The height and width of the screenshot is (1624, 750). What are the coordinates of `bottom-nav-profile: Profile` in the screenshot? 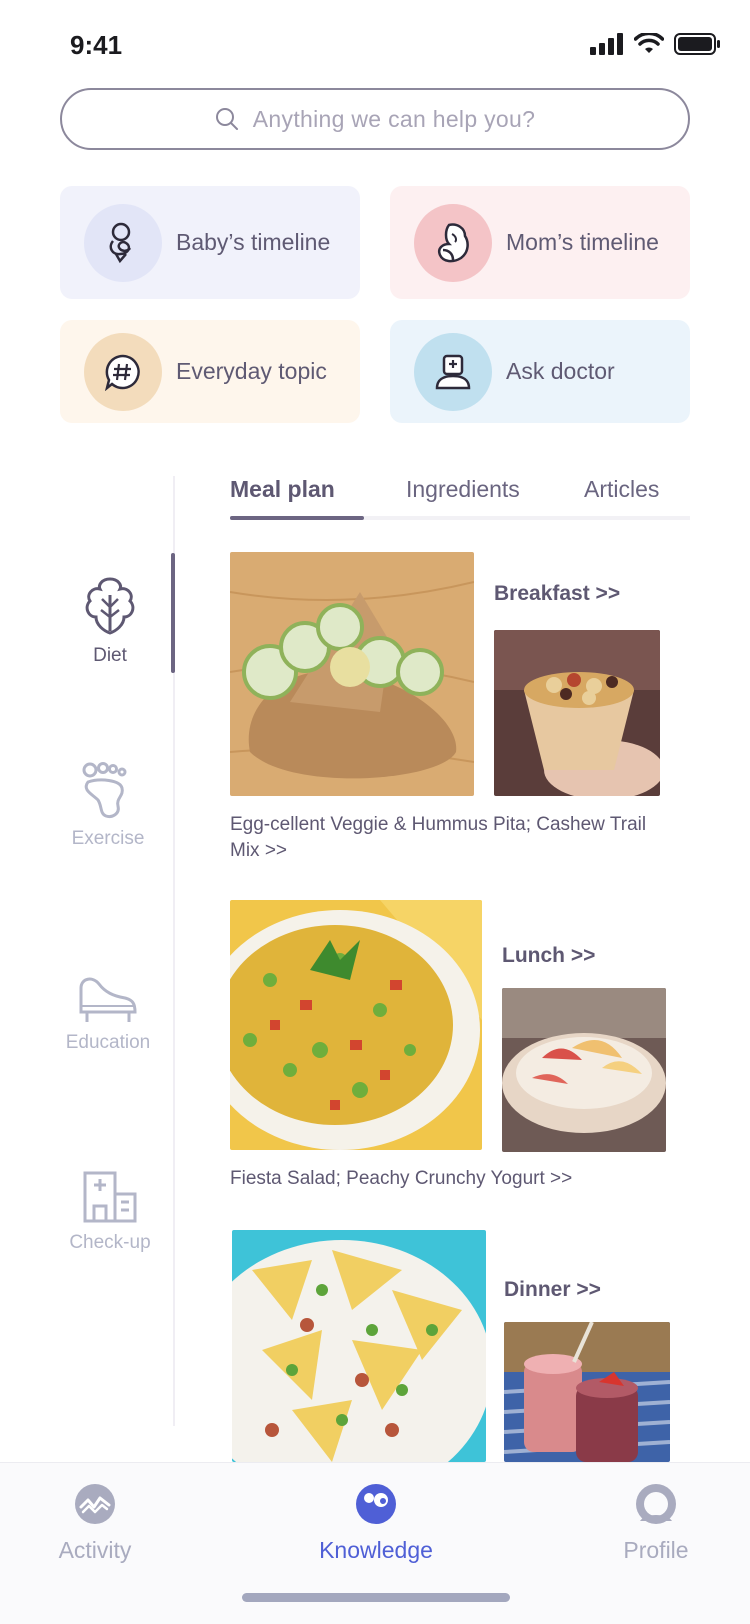 It's located at (656, 1523).